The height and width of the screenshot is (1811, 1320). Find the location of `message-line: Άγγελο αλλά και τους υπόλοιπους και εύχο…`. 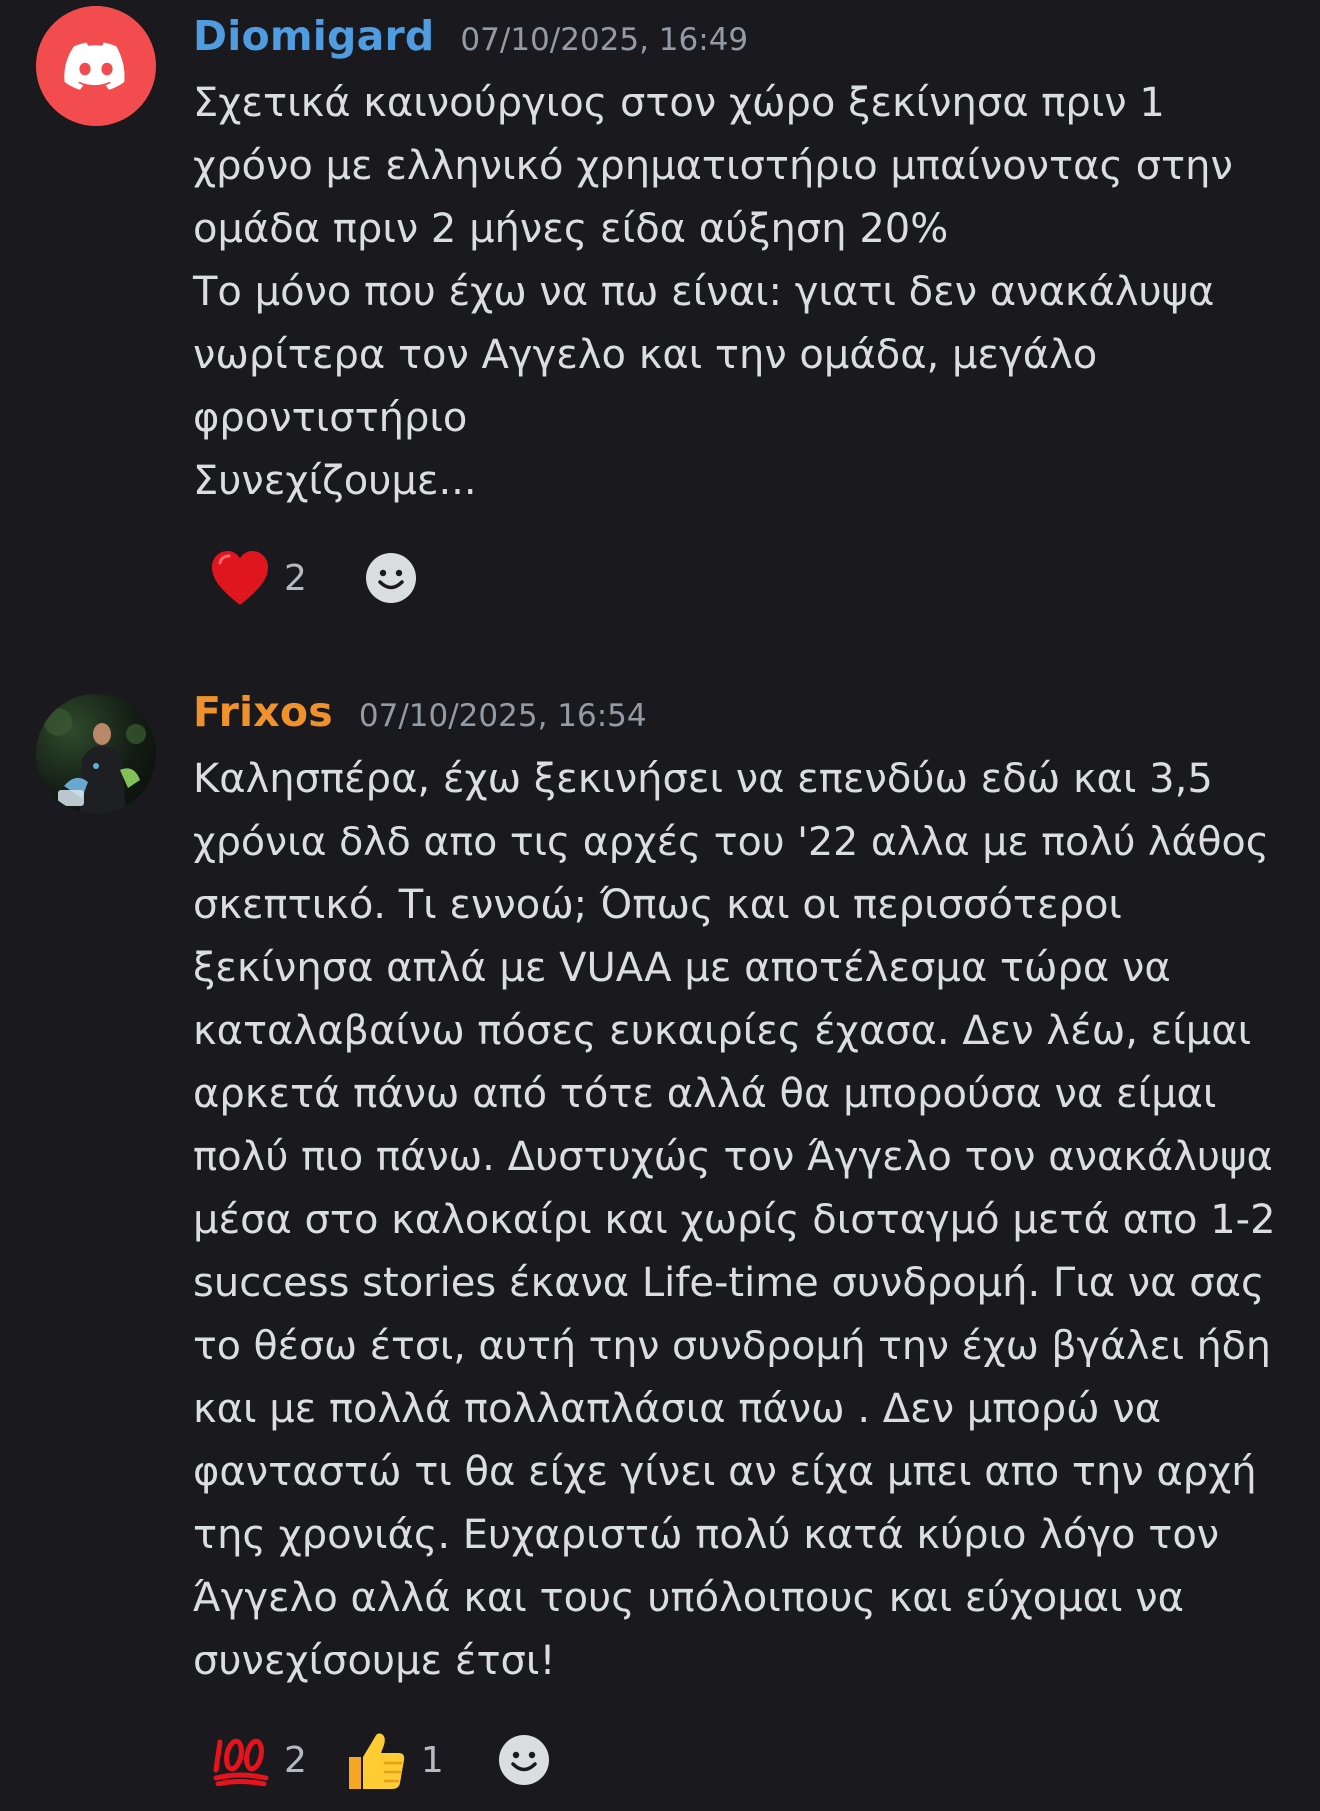

message-line: Άγγελο αλλά και τους υπόλοιπους και εύχο… is located at coordinates (688, 1598).